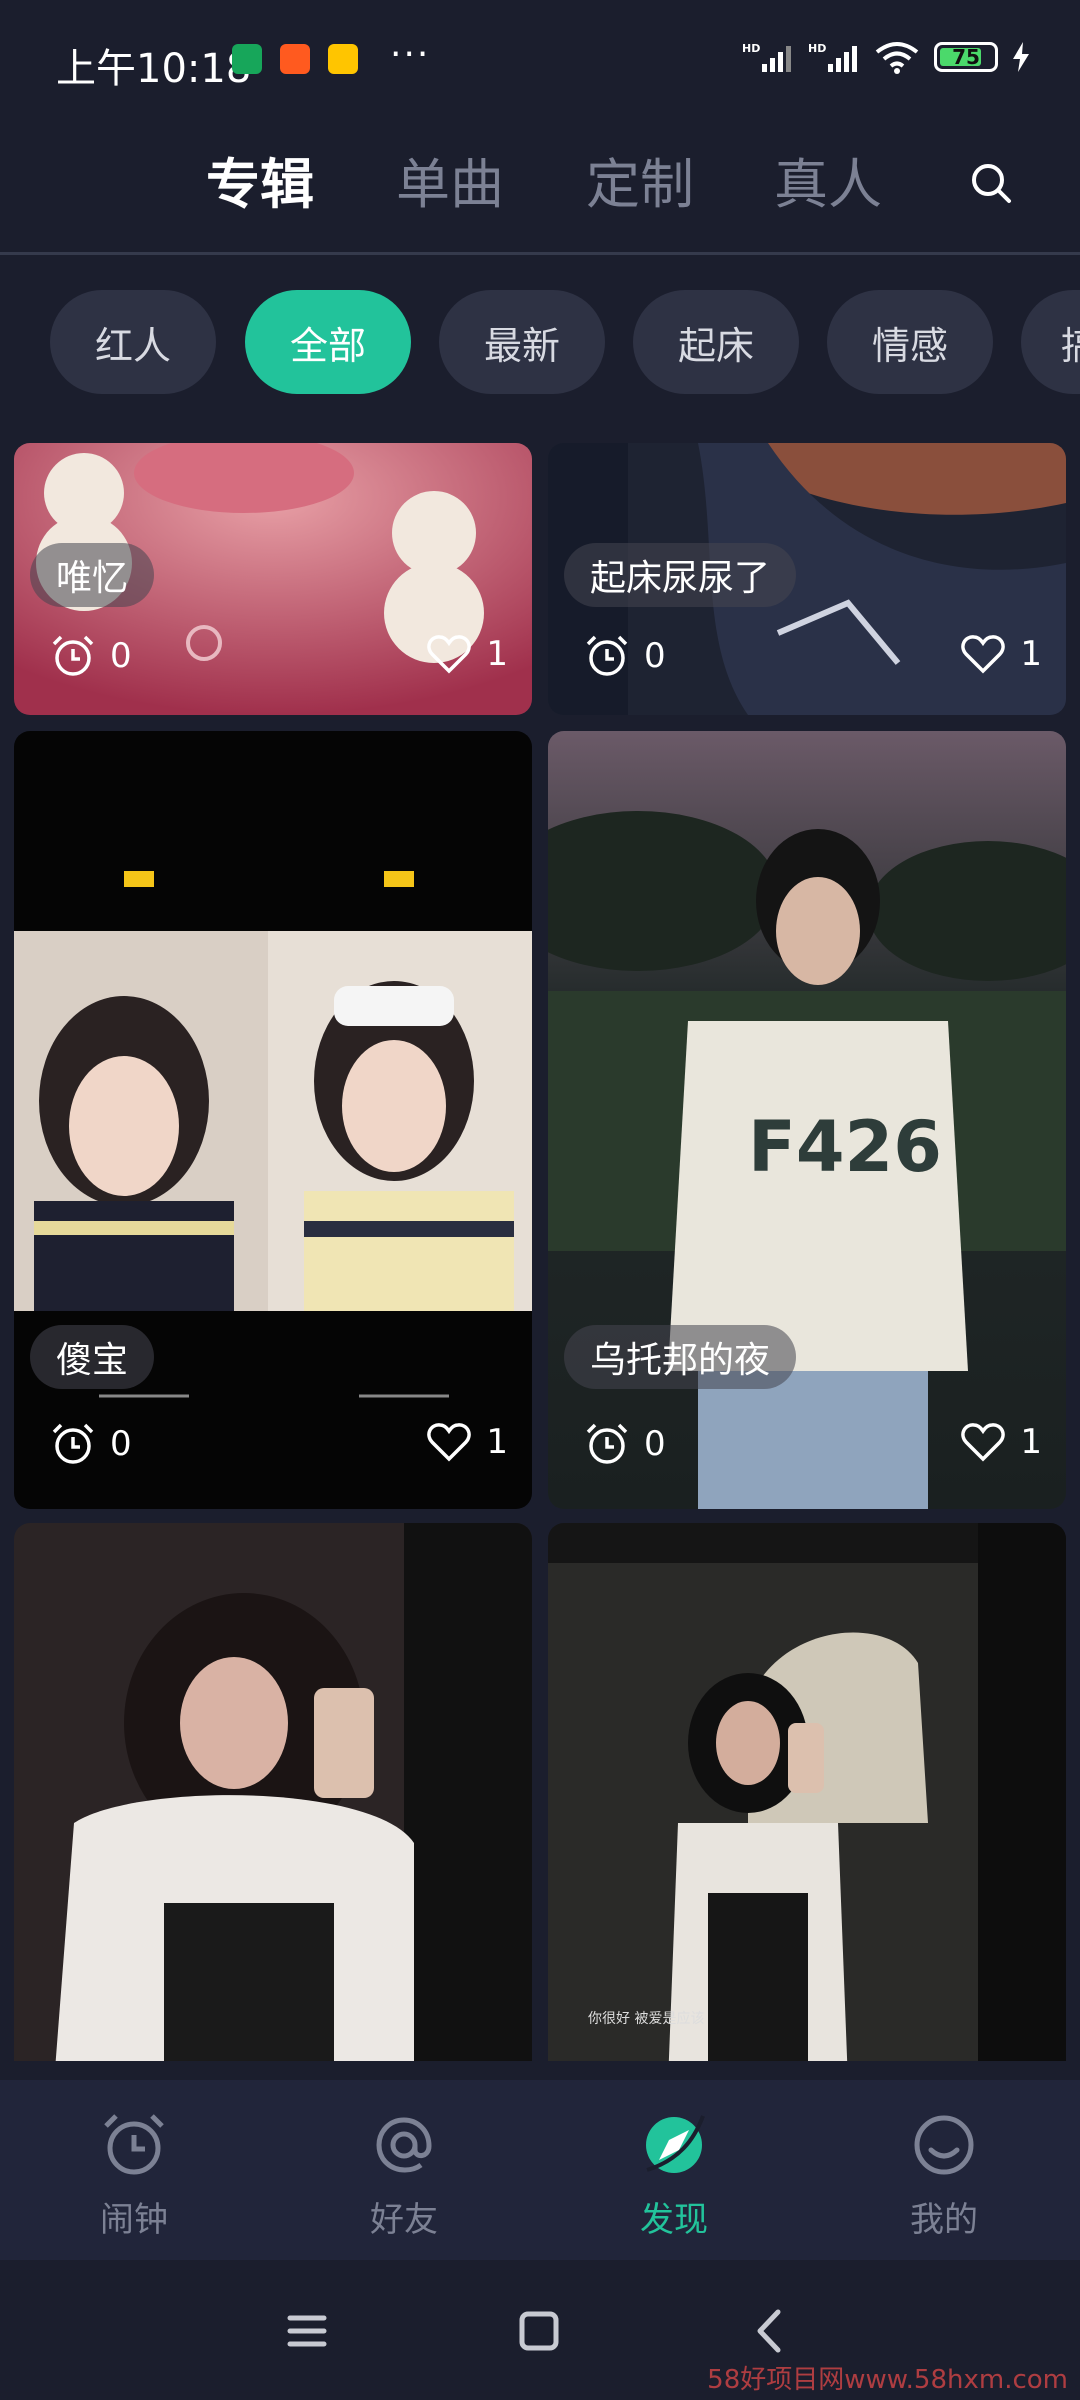  I want to click on chip-emotion: 情感, so click(910, 342).